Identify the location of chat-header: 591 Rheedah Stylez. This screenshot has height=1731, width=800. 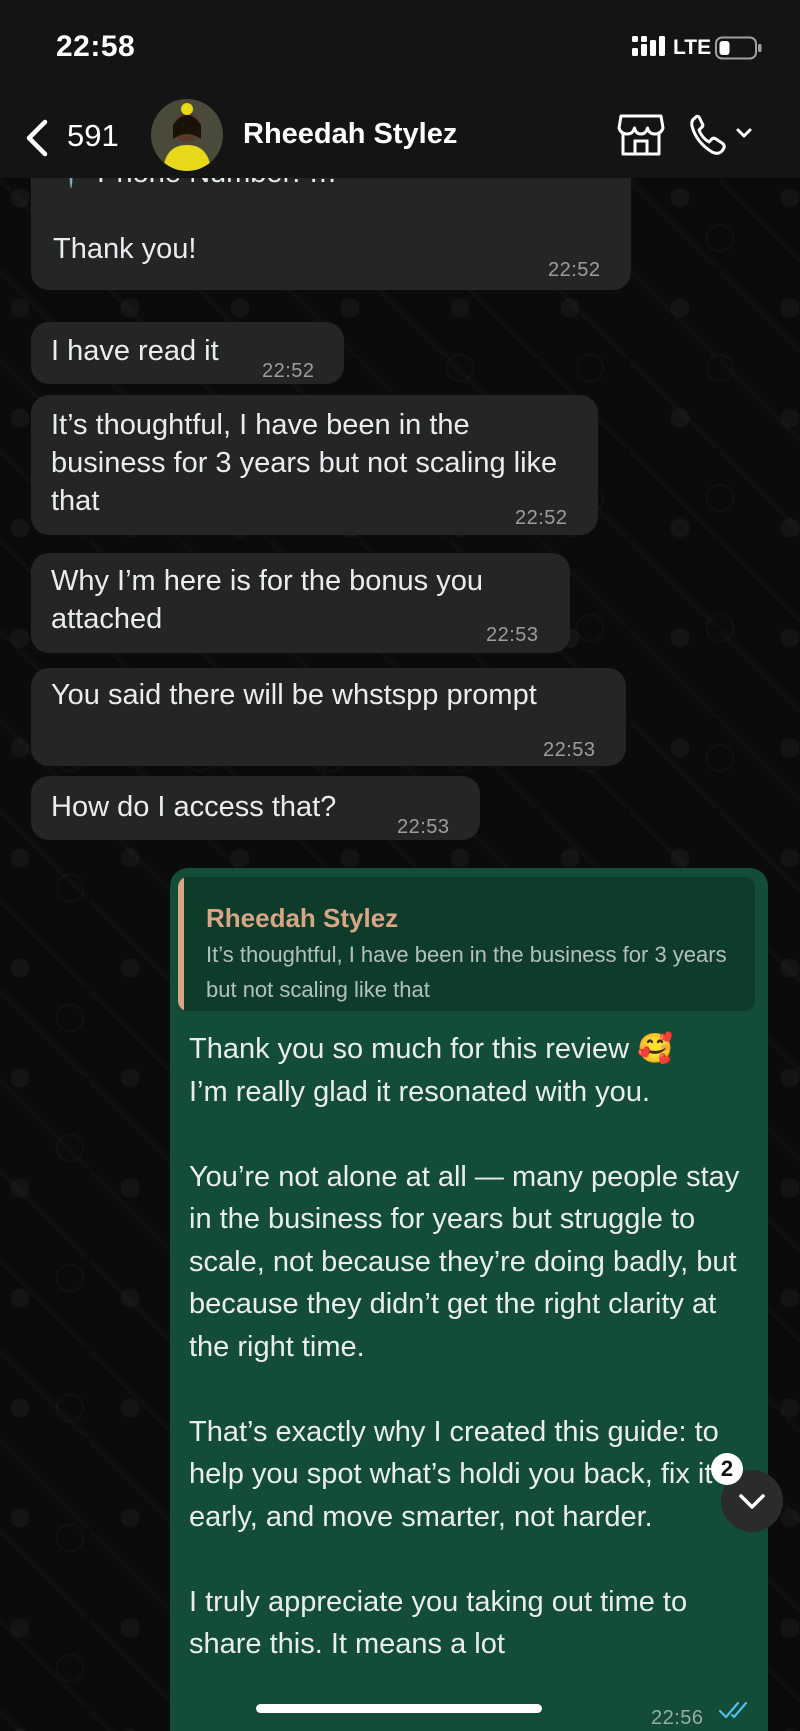
(400, 137).